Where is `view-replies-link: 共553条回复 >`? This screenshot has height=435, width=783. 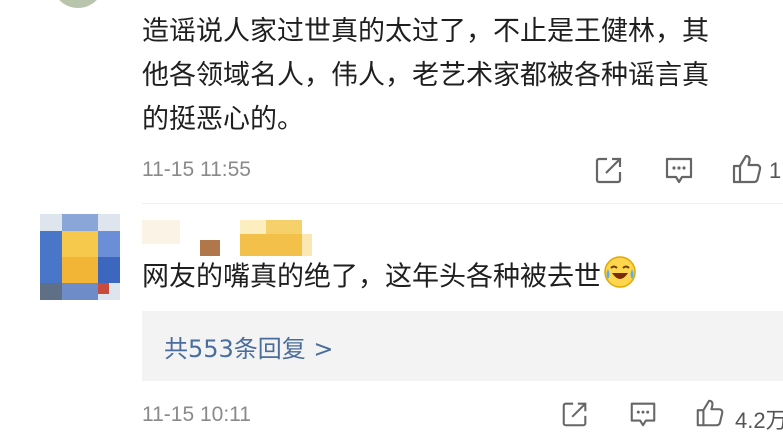 view-replies-link: 共553条回复 > is located at coordinates (249, 346).